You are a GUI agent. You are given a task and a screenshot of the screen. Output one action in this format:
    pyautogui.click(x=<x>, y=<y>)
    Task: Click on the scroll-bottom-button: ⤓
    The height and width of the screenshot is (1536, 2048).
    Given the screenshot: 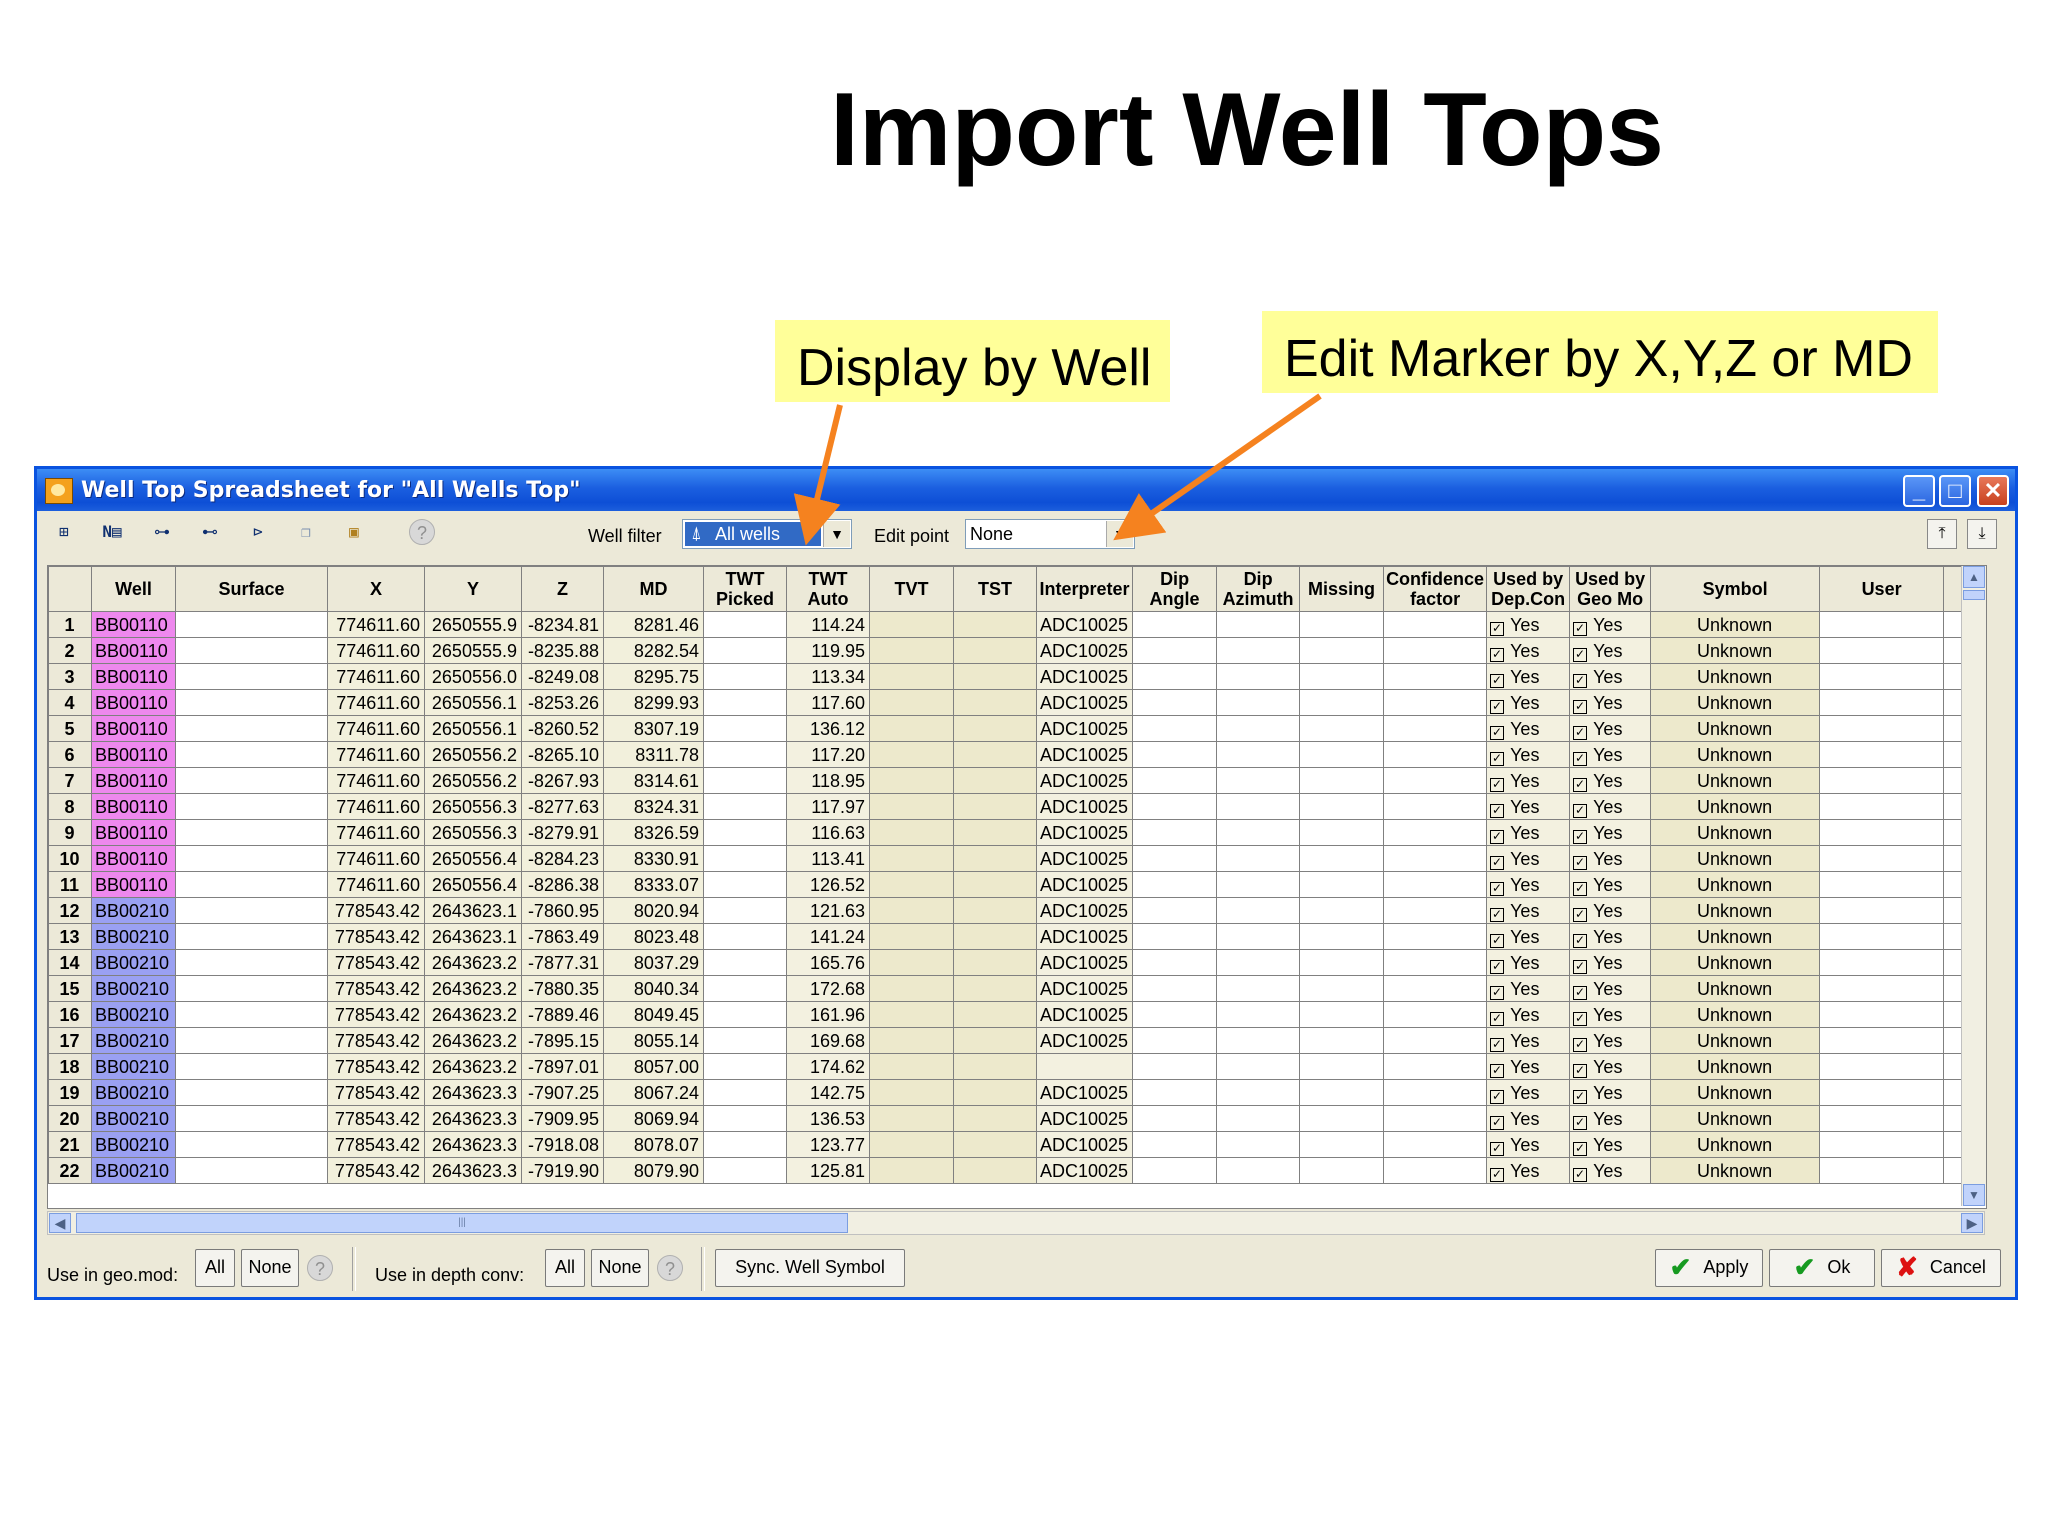 What is the action you would take?
    pyautogui.click(x=1982, y=534)
    